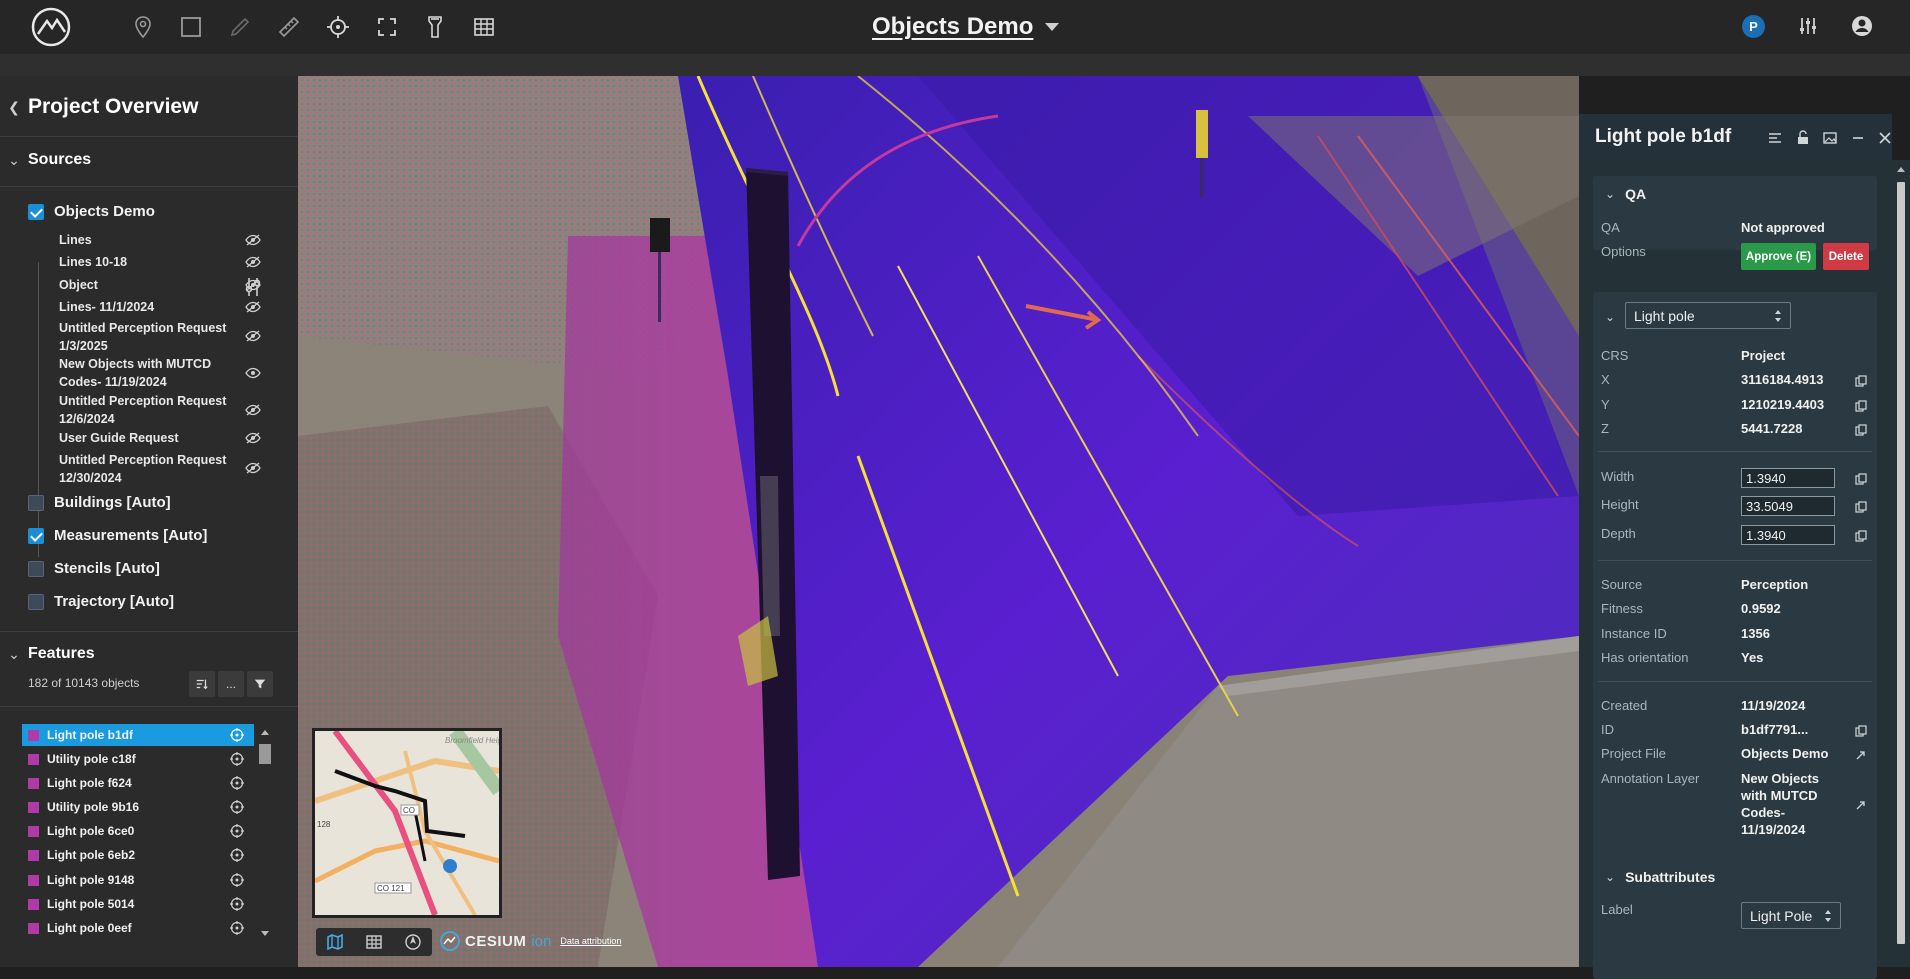  I want to click on layer-item: Lines, so click(149, 240).